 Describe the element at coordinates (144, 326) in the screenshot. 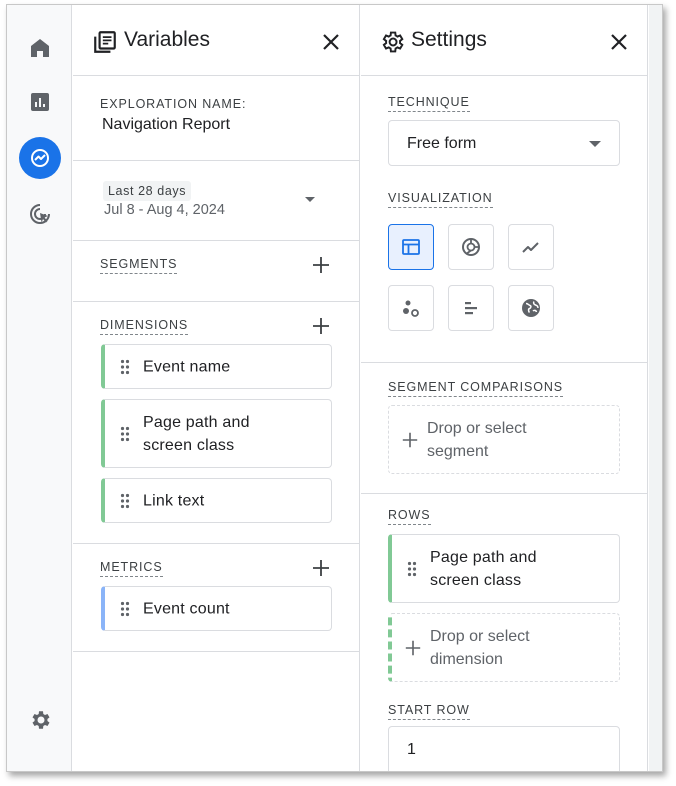

I see `dimensions-label: DIMENSIONS` at that location.